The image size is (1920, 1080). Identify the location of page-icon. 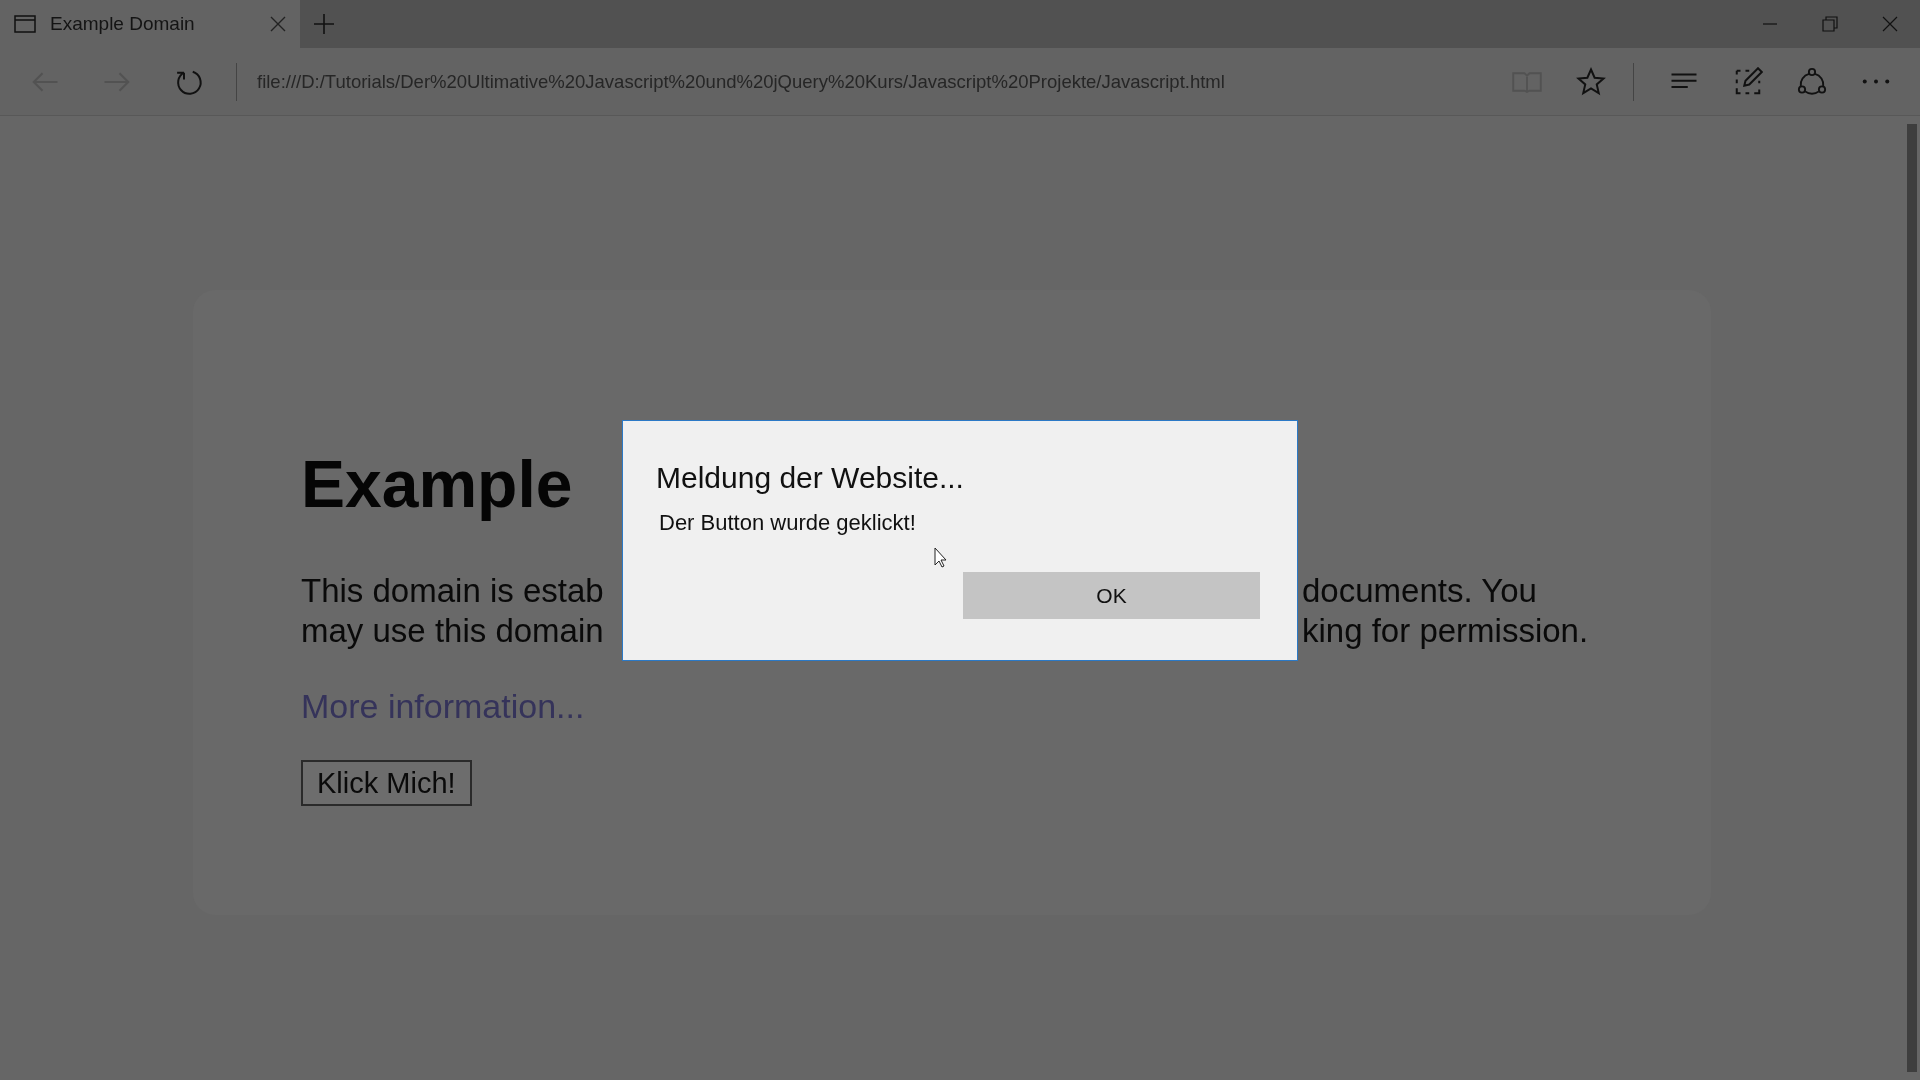
(25, 24).